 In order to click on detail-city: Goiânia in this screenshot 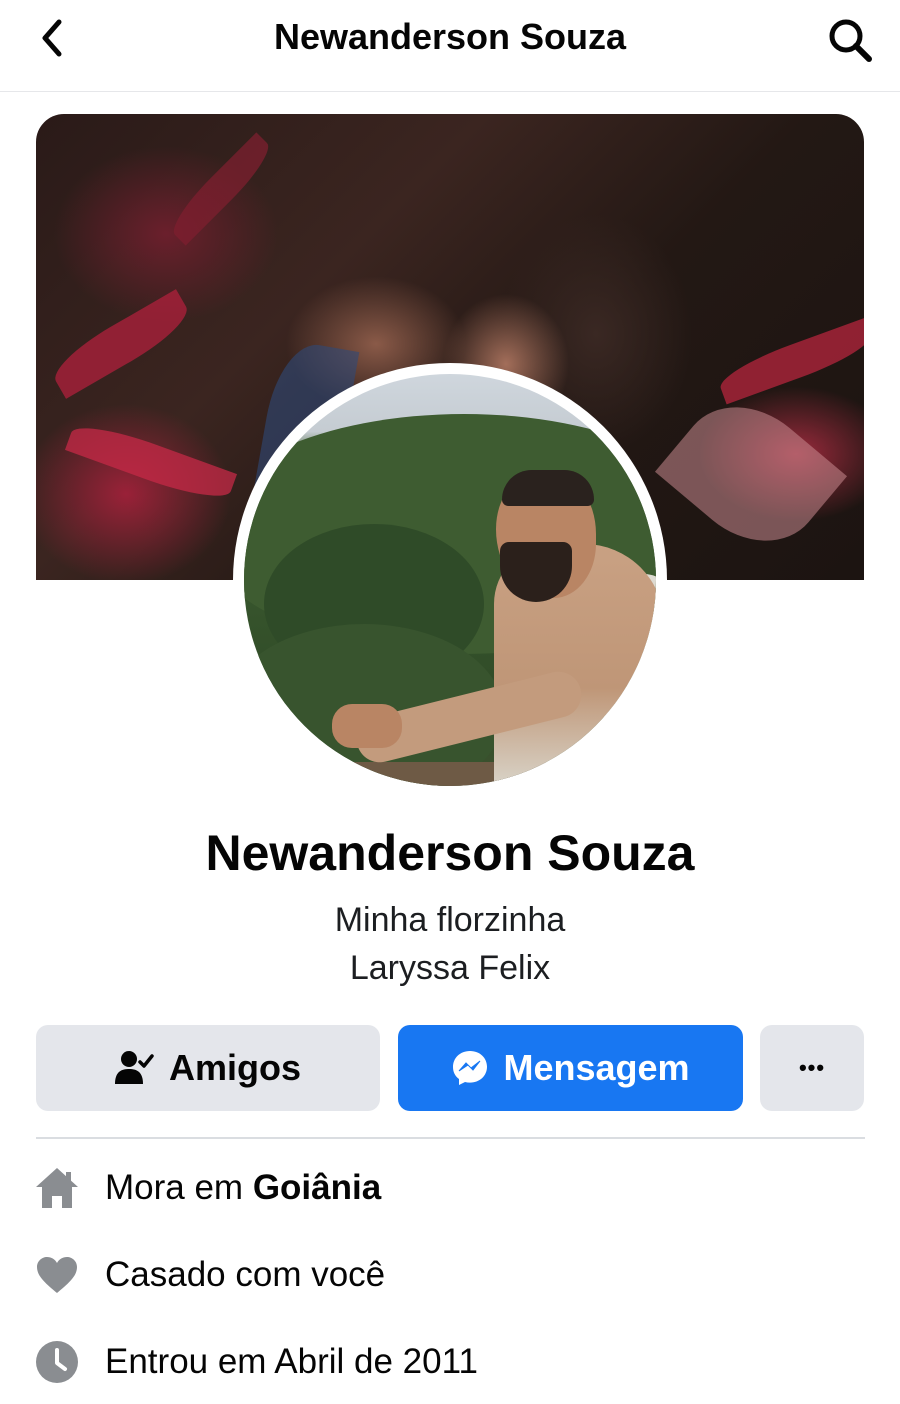, I will do `click(317, 1187)`.